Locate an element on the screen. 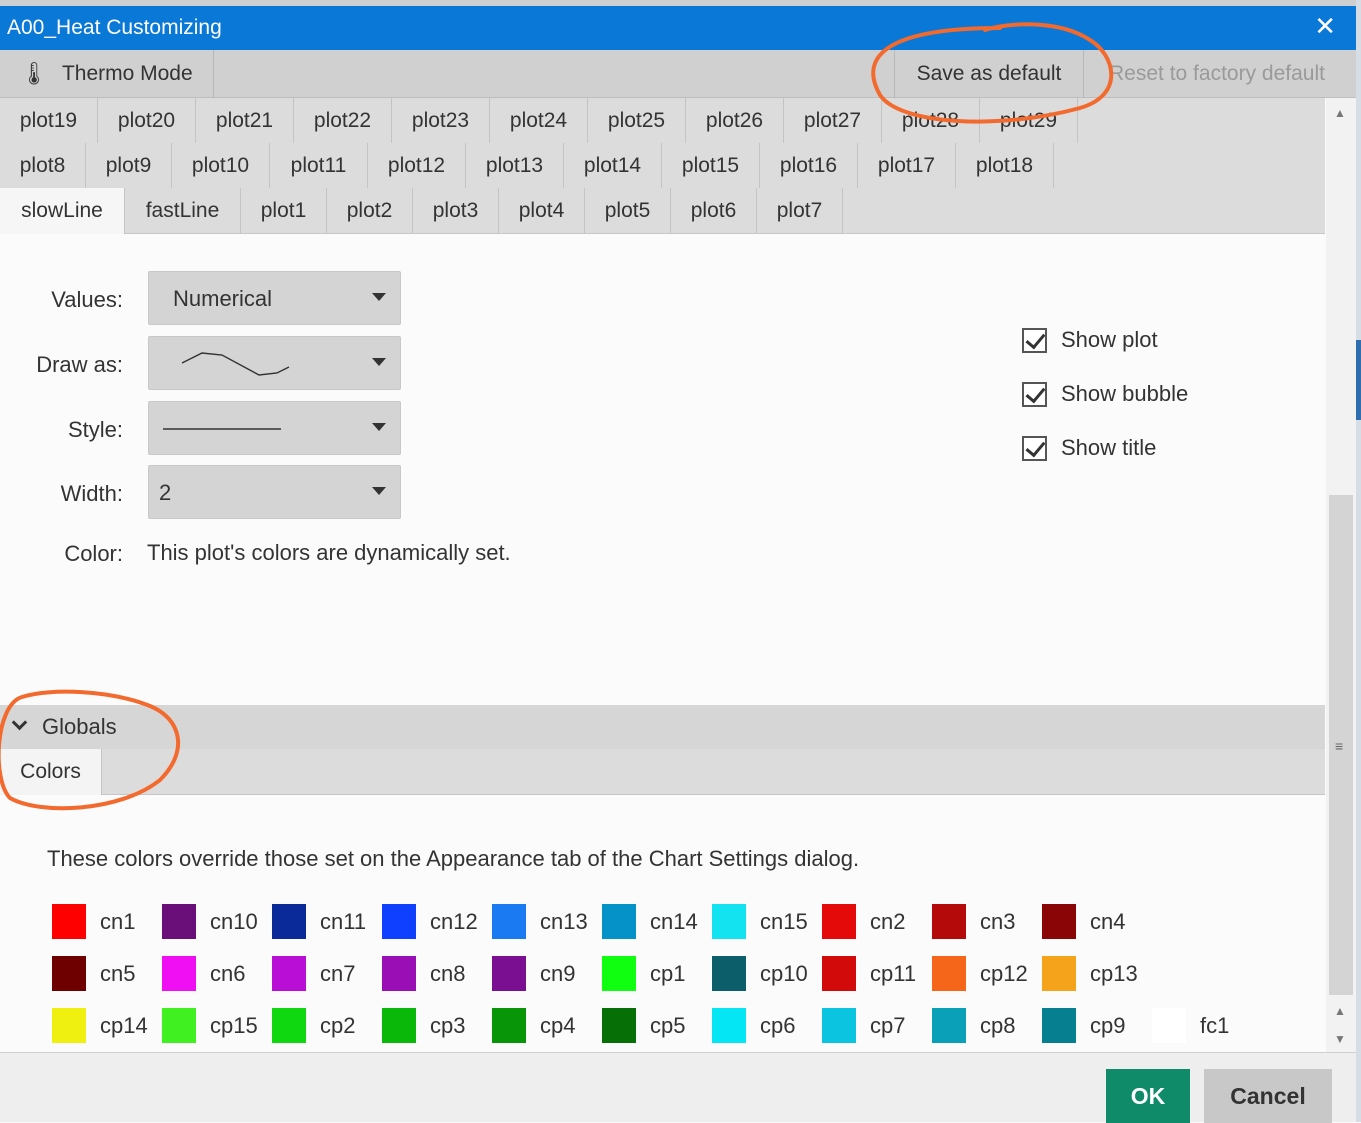 Image resolution: width=1361 pixels, height=1123 pixels. tab-plot23: plot23 is located at coordinates (441, 121).